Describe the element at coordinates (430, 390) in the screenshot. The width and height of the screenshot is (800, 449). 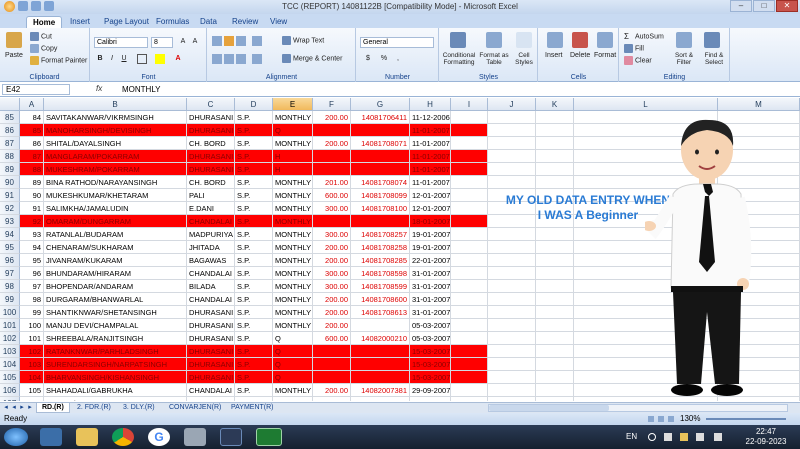
I see `cell-h: 29-09-2007` at that location.